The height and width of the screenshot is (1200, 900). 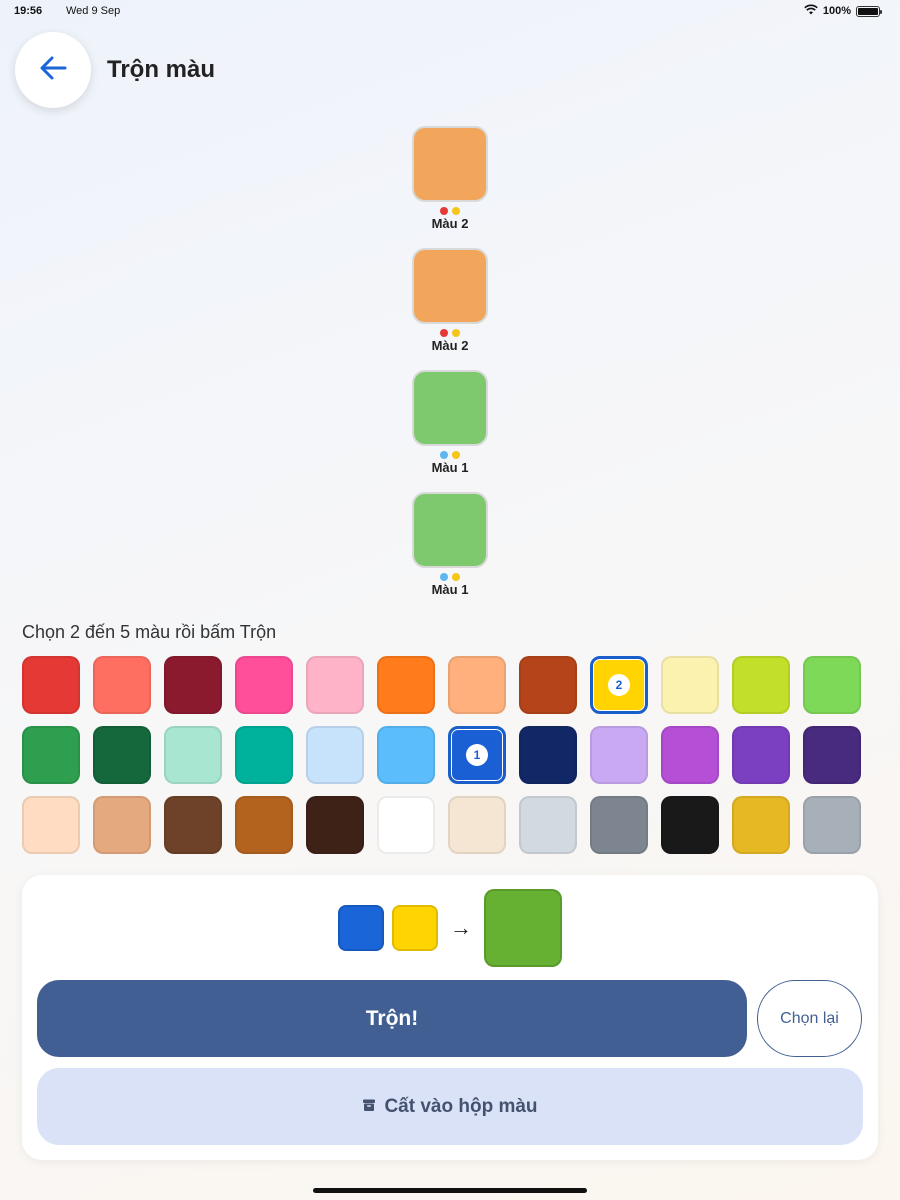 I want to click on wifi-icon, so click(x=811, y=11).